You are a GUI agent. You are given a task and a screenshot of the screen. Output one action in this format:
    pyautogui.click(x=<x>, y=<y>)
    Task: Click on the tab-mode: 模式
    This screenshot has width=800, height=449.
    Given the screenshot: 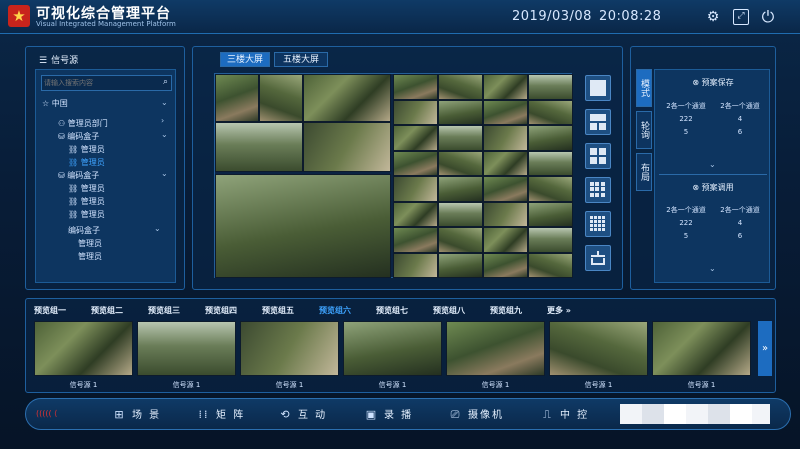 What is the action you would take?
    pyautogui.click(x=644, y=88)
    